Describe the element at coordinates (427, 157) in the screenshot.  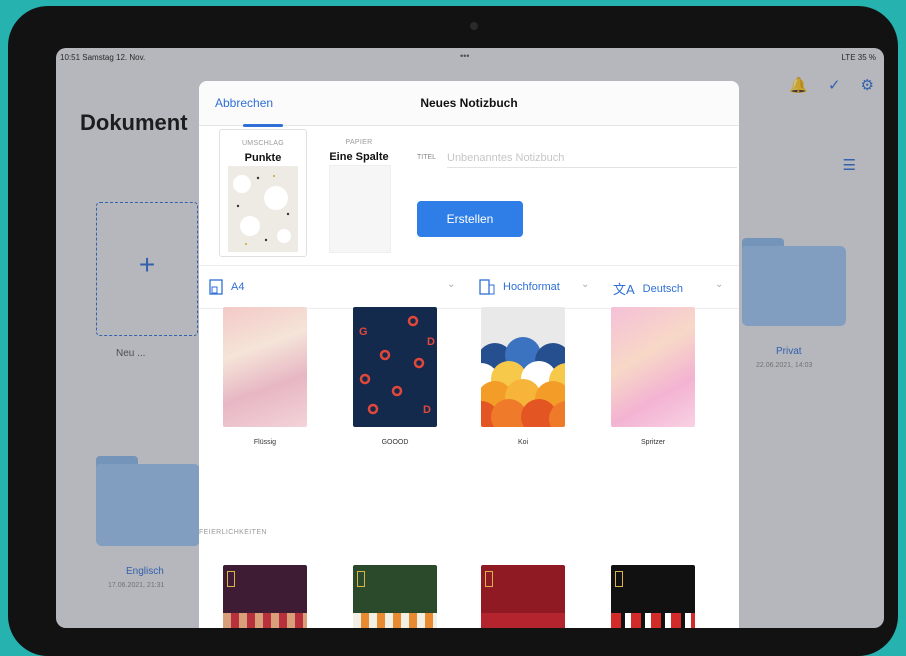
I see `title-label: TITEL` at that location.